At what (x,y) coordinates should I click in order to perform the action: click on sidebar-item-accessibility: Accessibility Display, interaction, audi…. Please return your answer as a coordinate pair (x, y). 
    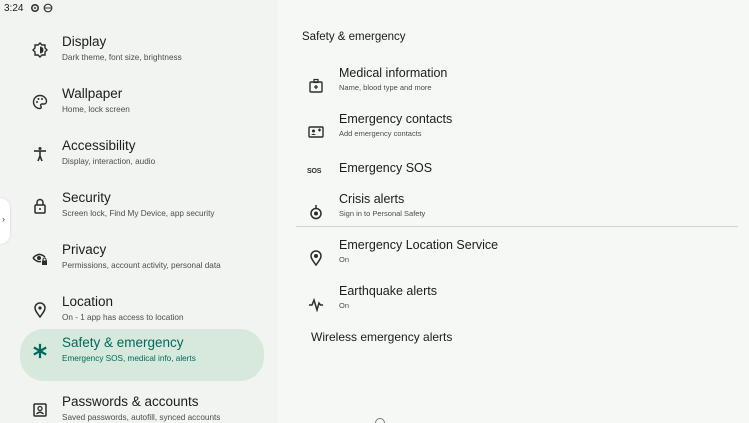
    Looking at the image, I should click on (142, 158).